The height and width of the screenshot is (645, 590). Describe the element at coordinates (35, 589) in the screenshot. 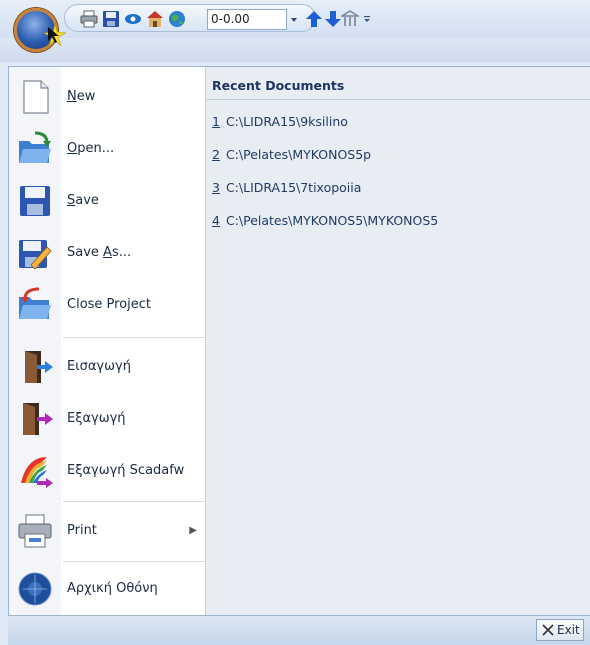

I see `home-globe-icon` at that location.